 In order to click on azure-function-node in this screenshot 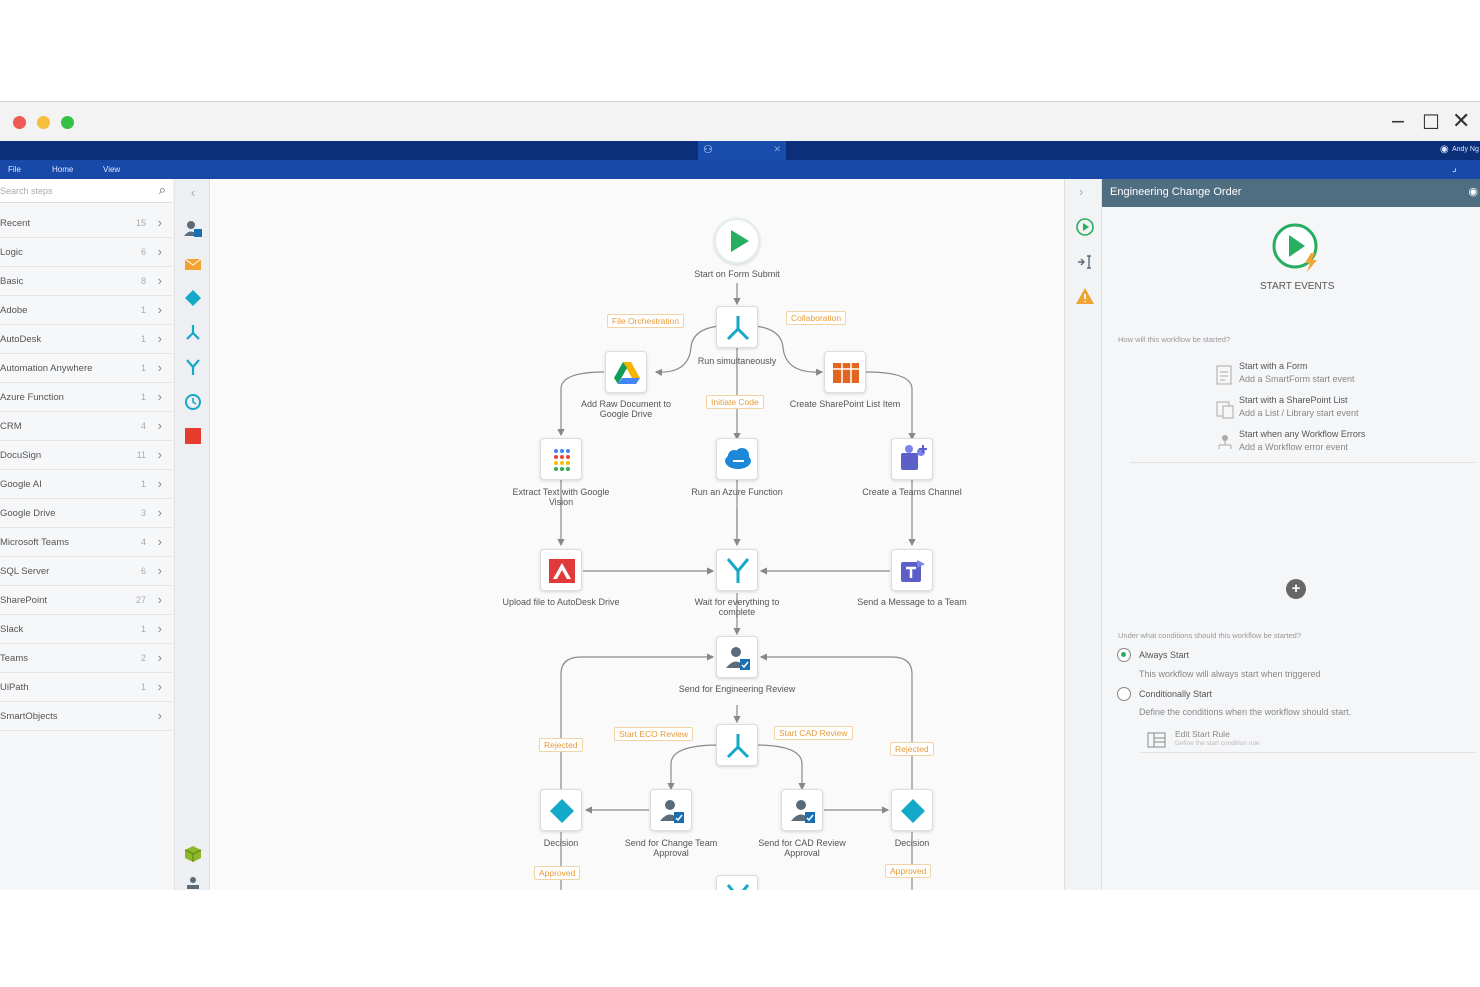, I will do `click(737, 459)`.